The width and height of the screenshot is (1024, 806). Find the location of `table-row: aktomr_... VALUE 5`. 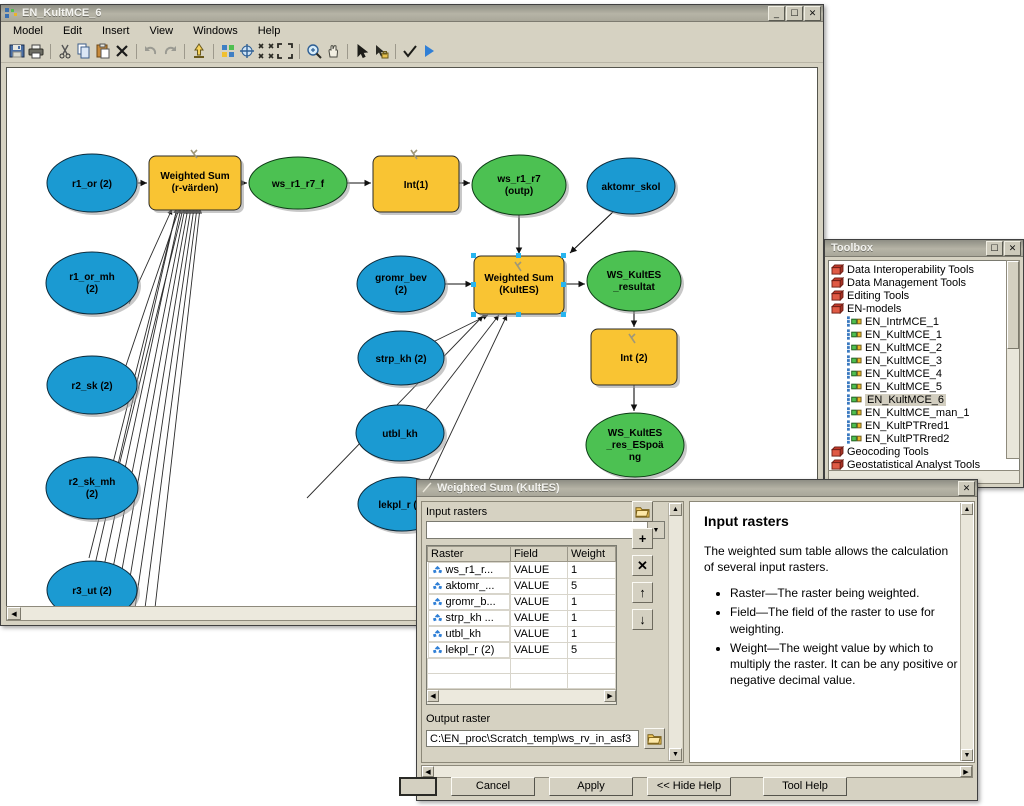

table-row: aktomr_... VALUE 5 is located at coordinates (521, 586).